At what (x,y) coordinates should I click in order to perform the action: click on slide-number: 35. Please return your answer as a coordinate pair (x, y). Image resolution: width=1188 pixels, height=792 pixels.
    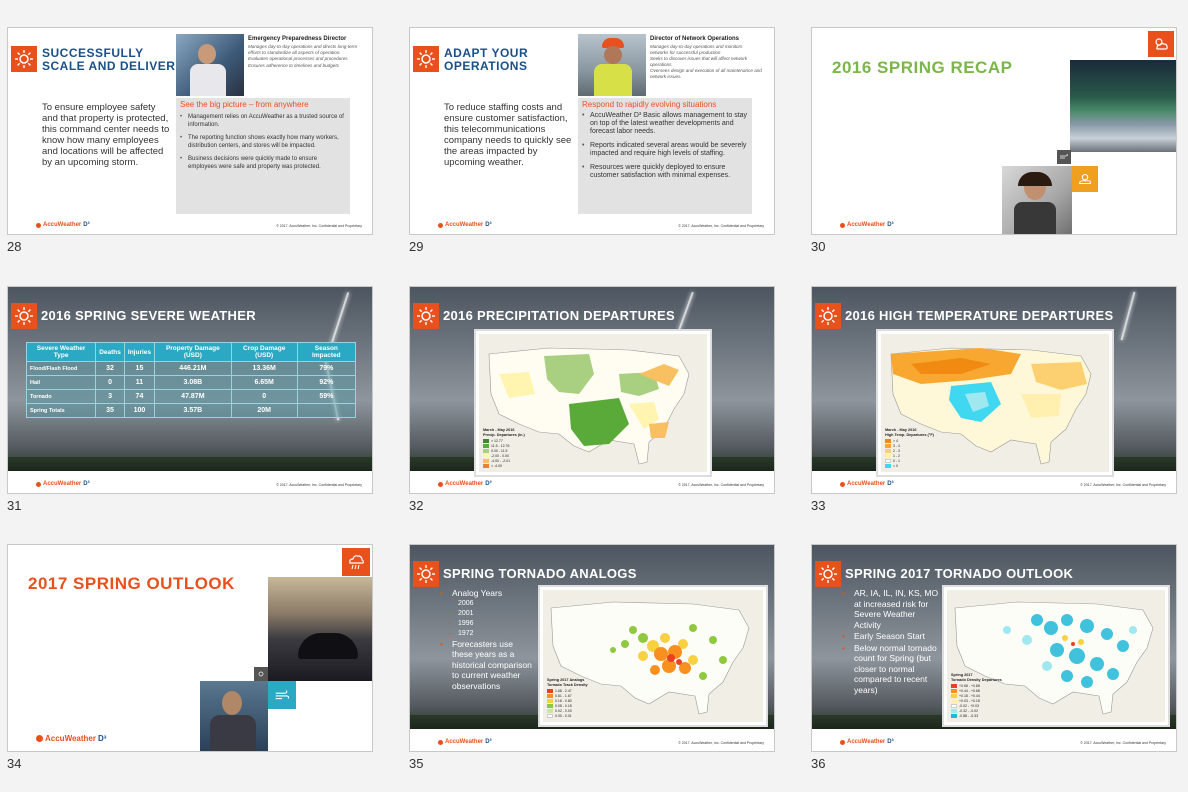
    Looking at the image, I should click on (416, 763).